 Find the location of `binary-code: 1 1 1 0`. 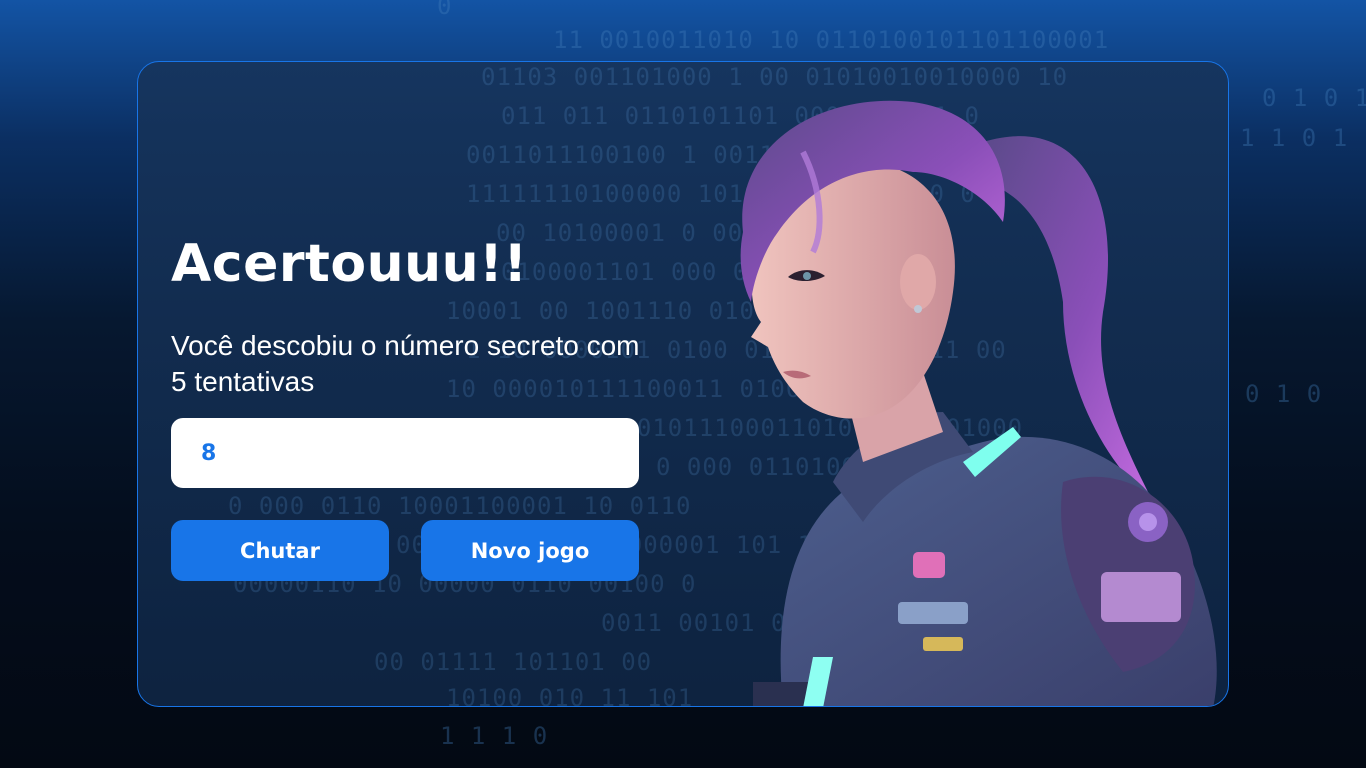

binary-code: 1 1 1 0 is located at coordinates (494, 736).